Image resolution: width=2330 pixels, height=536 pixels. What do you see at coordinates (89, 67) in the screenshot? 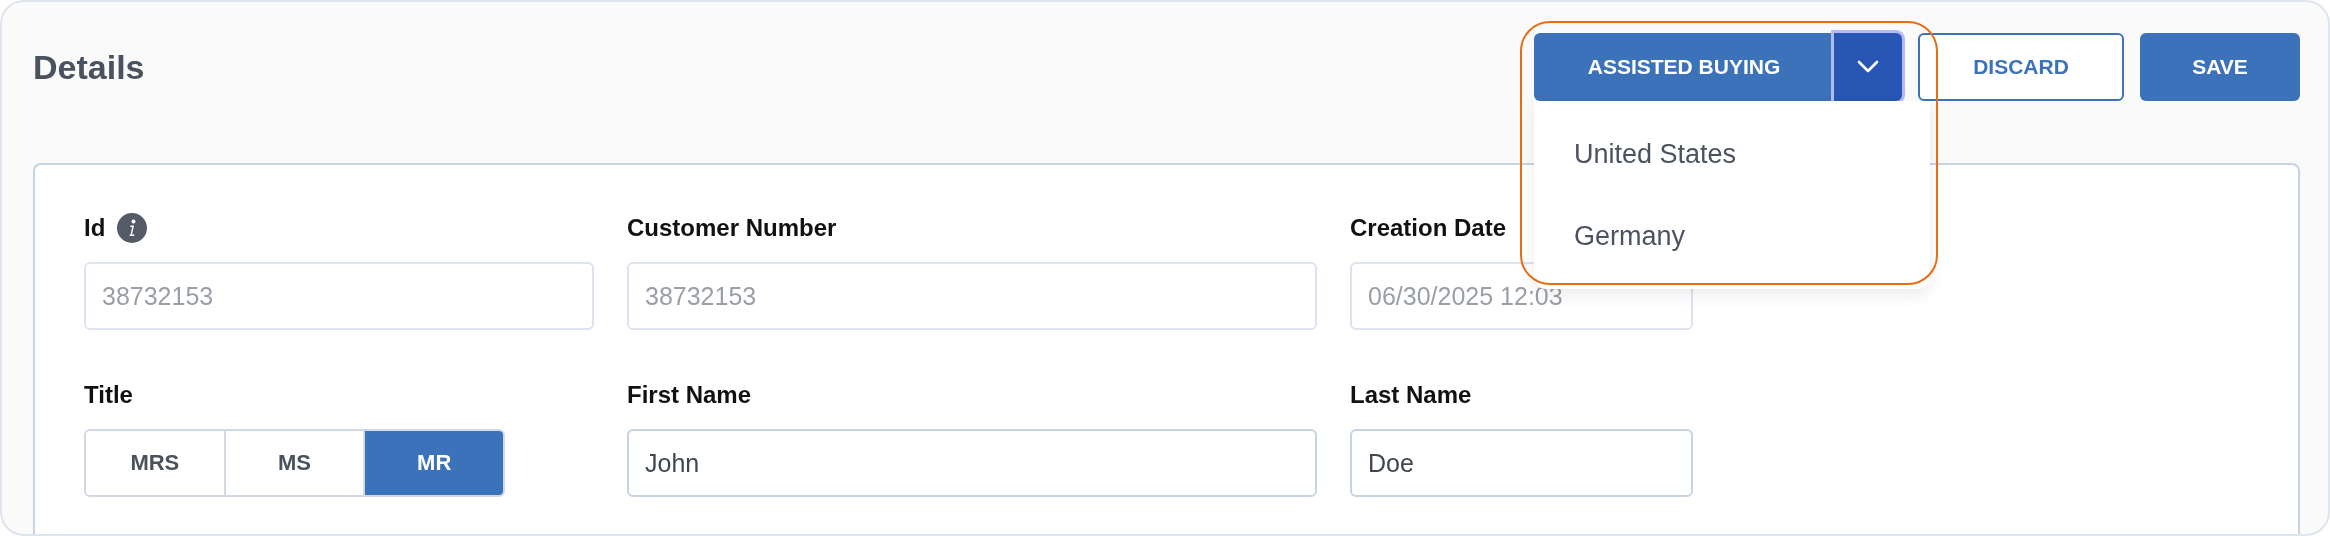
I see `panel-title: Details` at bounding box center [89, 67].